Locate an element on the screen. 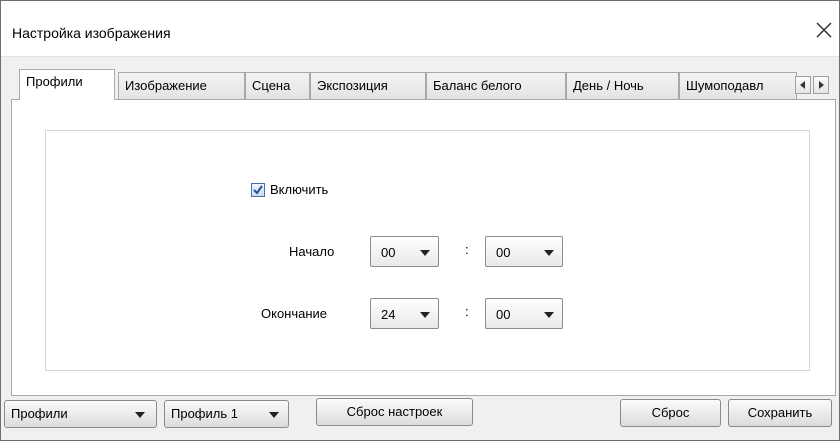 Image resolution: width=840 pixels, height=441 pixels. tab-exposure: Экспозиция is located at coordinates (368, 85).